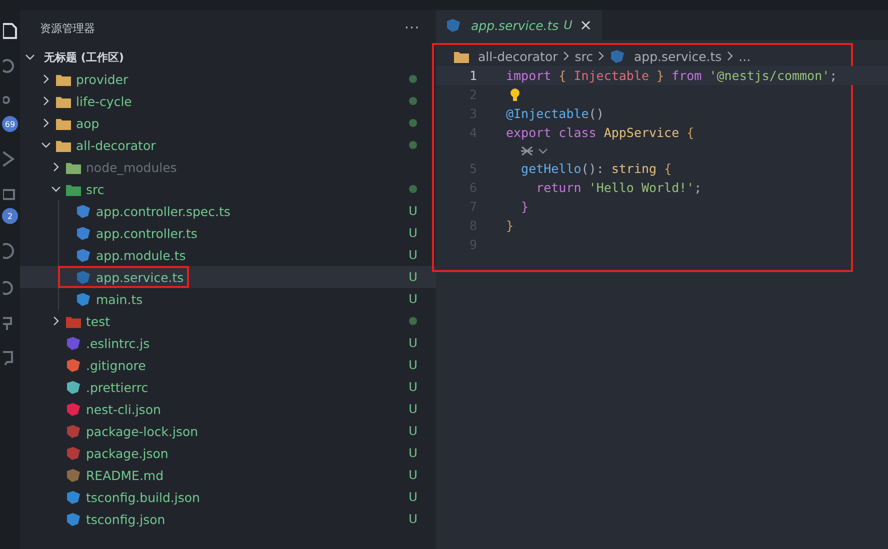 The image size is (888, 549). I want to click on line-number: 1, so click(473, 75).